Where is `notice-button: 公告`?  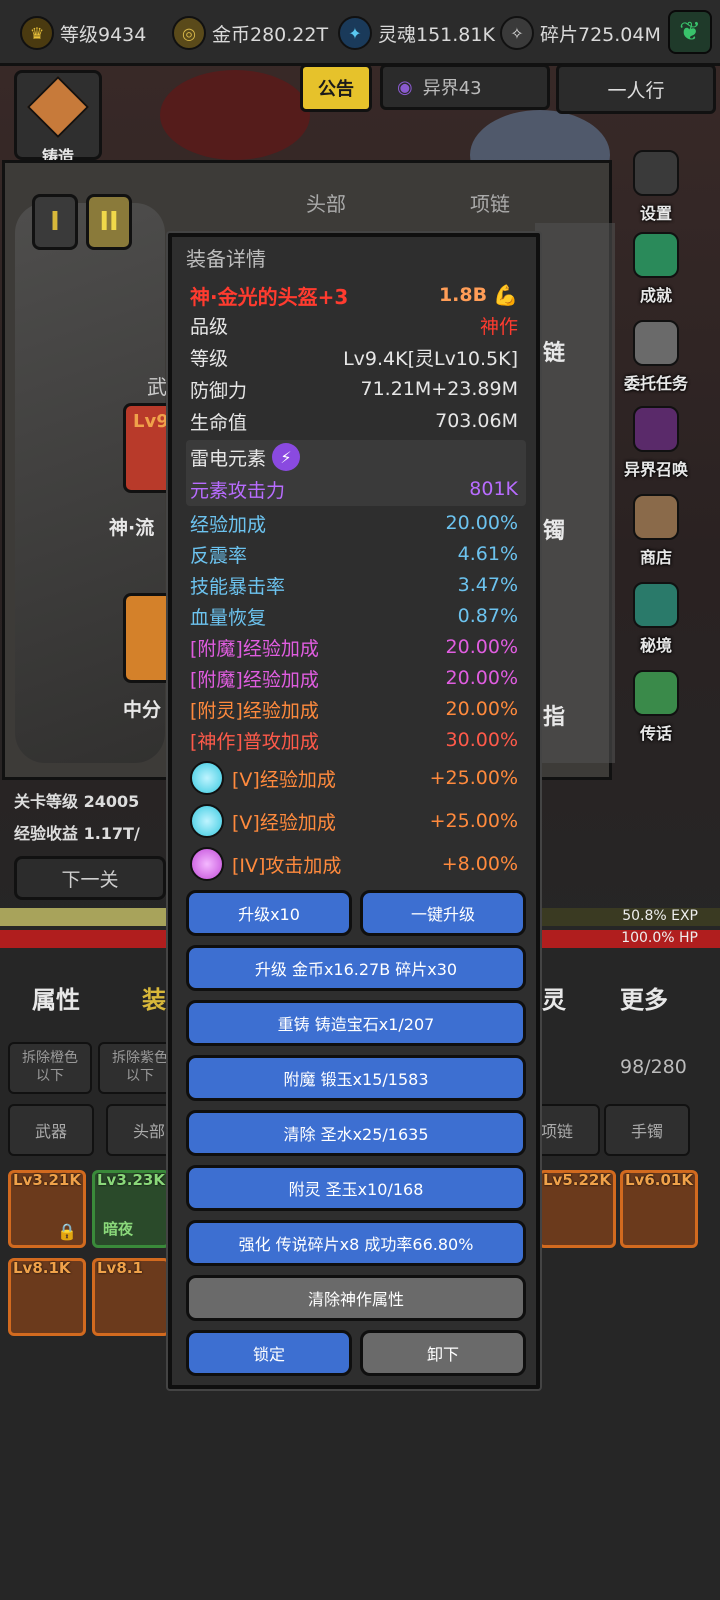 notice-button: 公告 is located at coordinates (336, 88).